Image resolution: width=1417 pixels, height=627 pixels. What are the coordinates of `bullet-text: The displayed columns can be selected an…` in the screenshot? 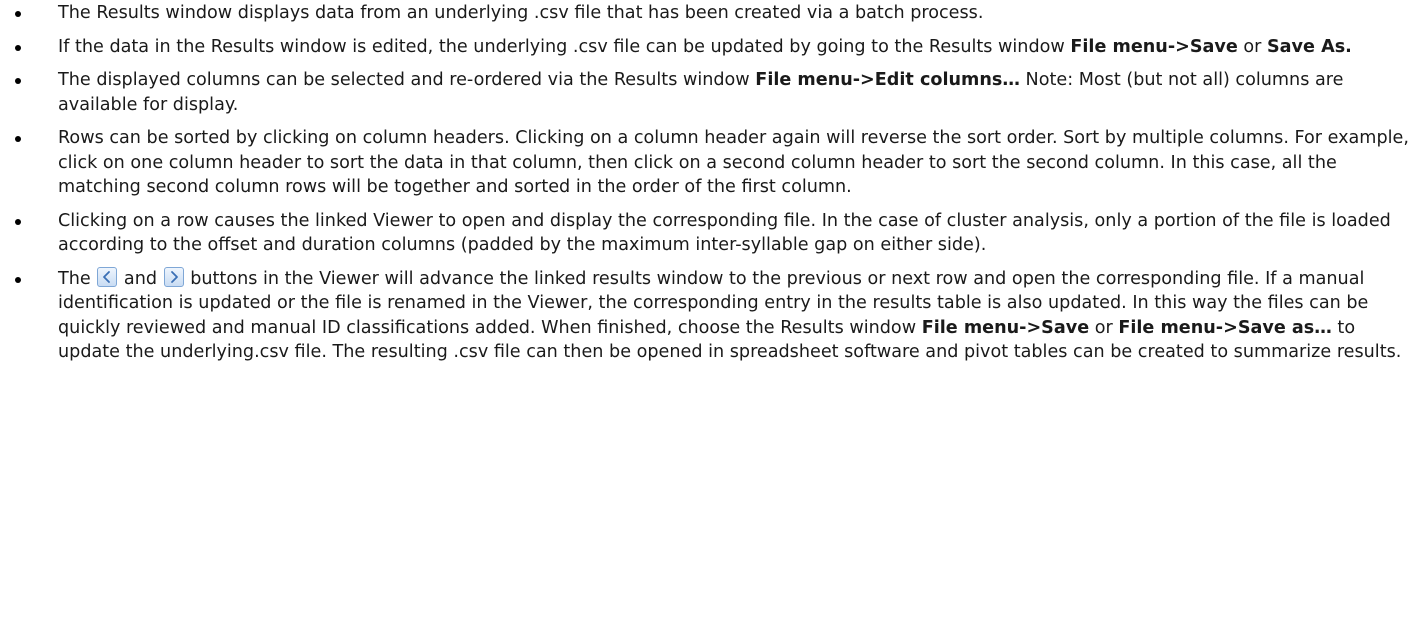 It's located at (407, 80).